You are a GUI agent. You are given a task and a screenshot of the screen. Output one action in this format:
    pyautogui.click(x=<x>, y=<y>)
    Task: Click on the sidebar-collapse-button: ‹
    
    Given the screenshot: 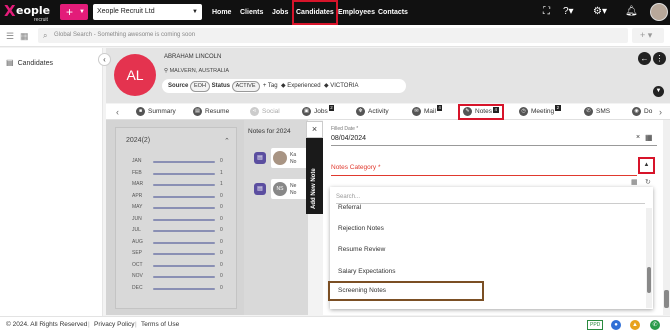 What is the action you would take?
    pyautogui.click(x=104, y=59)
    